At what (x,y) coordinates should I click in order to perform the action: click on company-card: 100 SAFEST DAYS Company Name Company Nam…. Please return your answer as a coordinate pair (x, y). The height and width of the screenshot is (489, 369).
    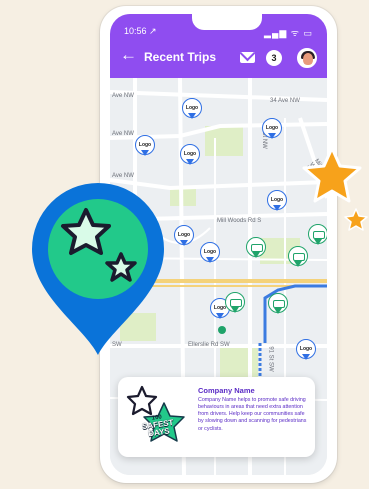
    Looking at the image, I should click on (216, 417).